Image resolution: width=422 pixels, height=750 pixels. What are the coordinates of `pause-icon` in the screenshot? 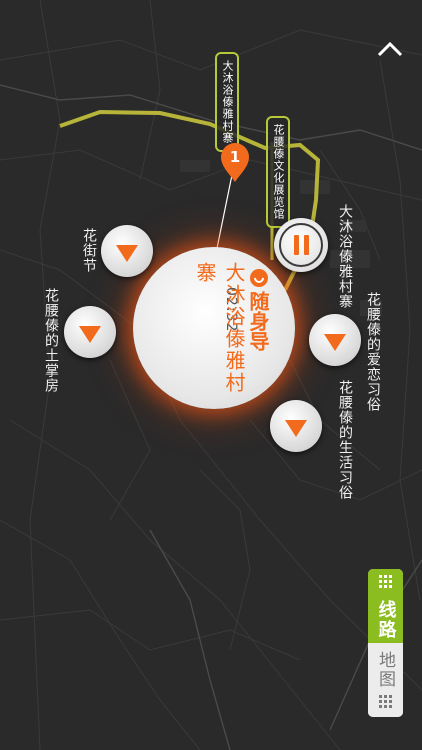 It's located at (301, 245).